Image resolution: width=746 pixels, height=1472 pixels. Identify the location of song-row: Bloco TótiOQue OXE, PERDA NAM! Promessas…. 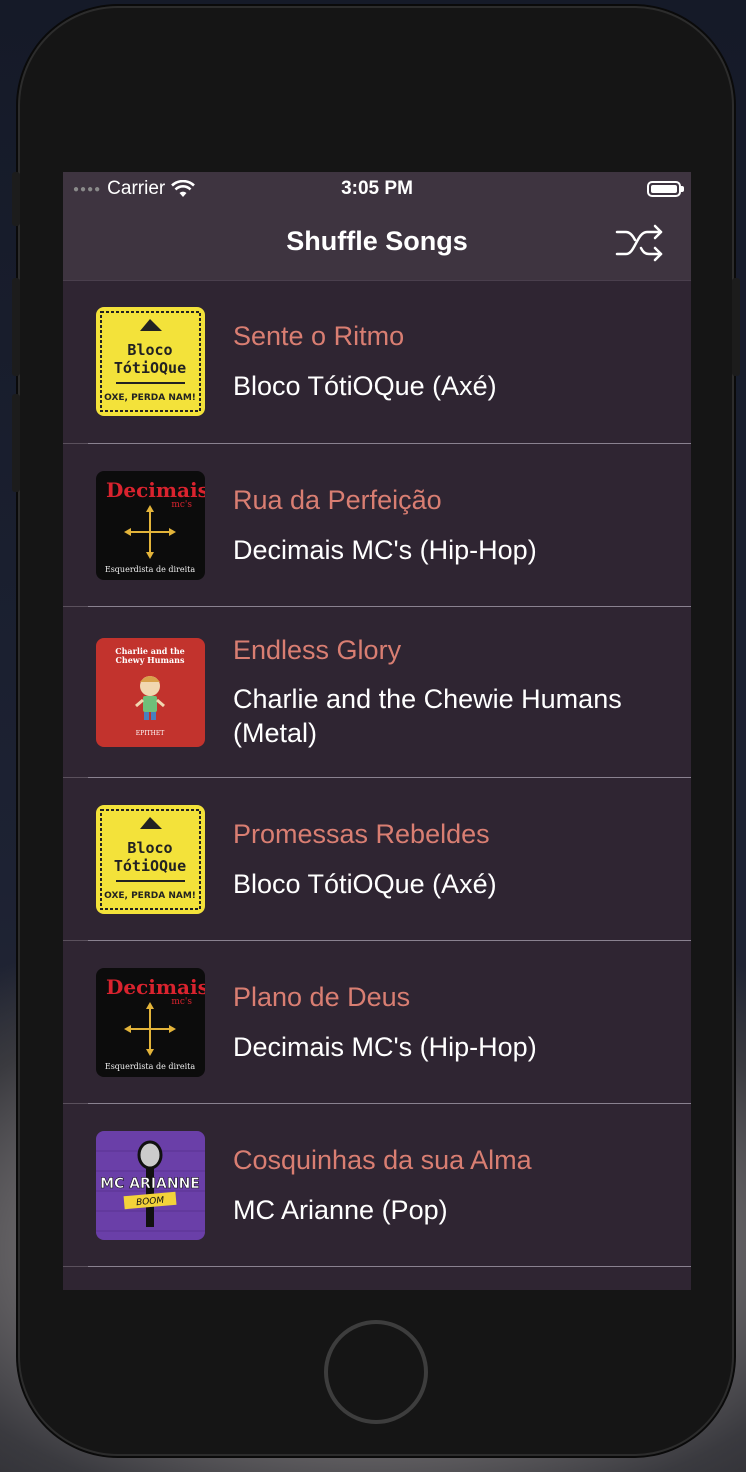
(377, 859).